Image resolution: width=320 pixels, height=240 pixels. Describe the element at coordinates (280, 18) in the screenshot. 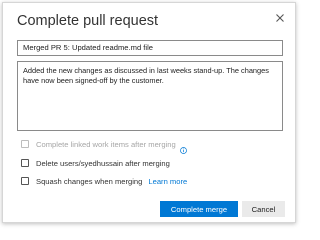

I see `close-icon` at that location.